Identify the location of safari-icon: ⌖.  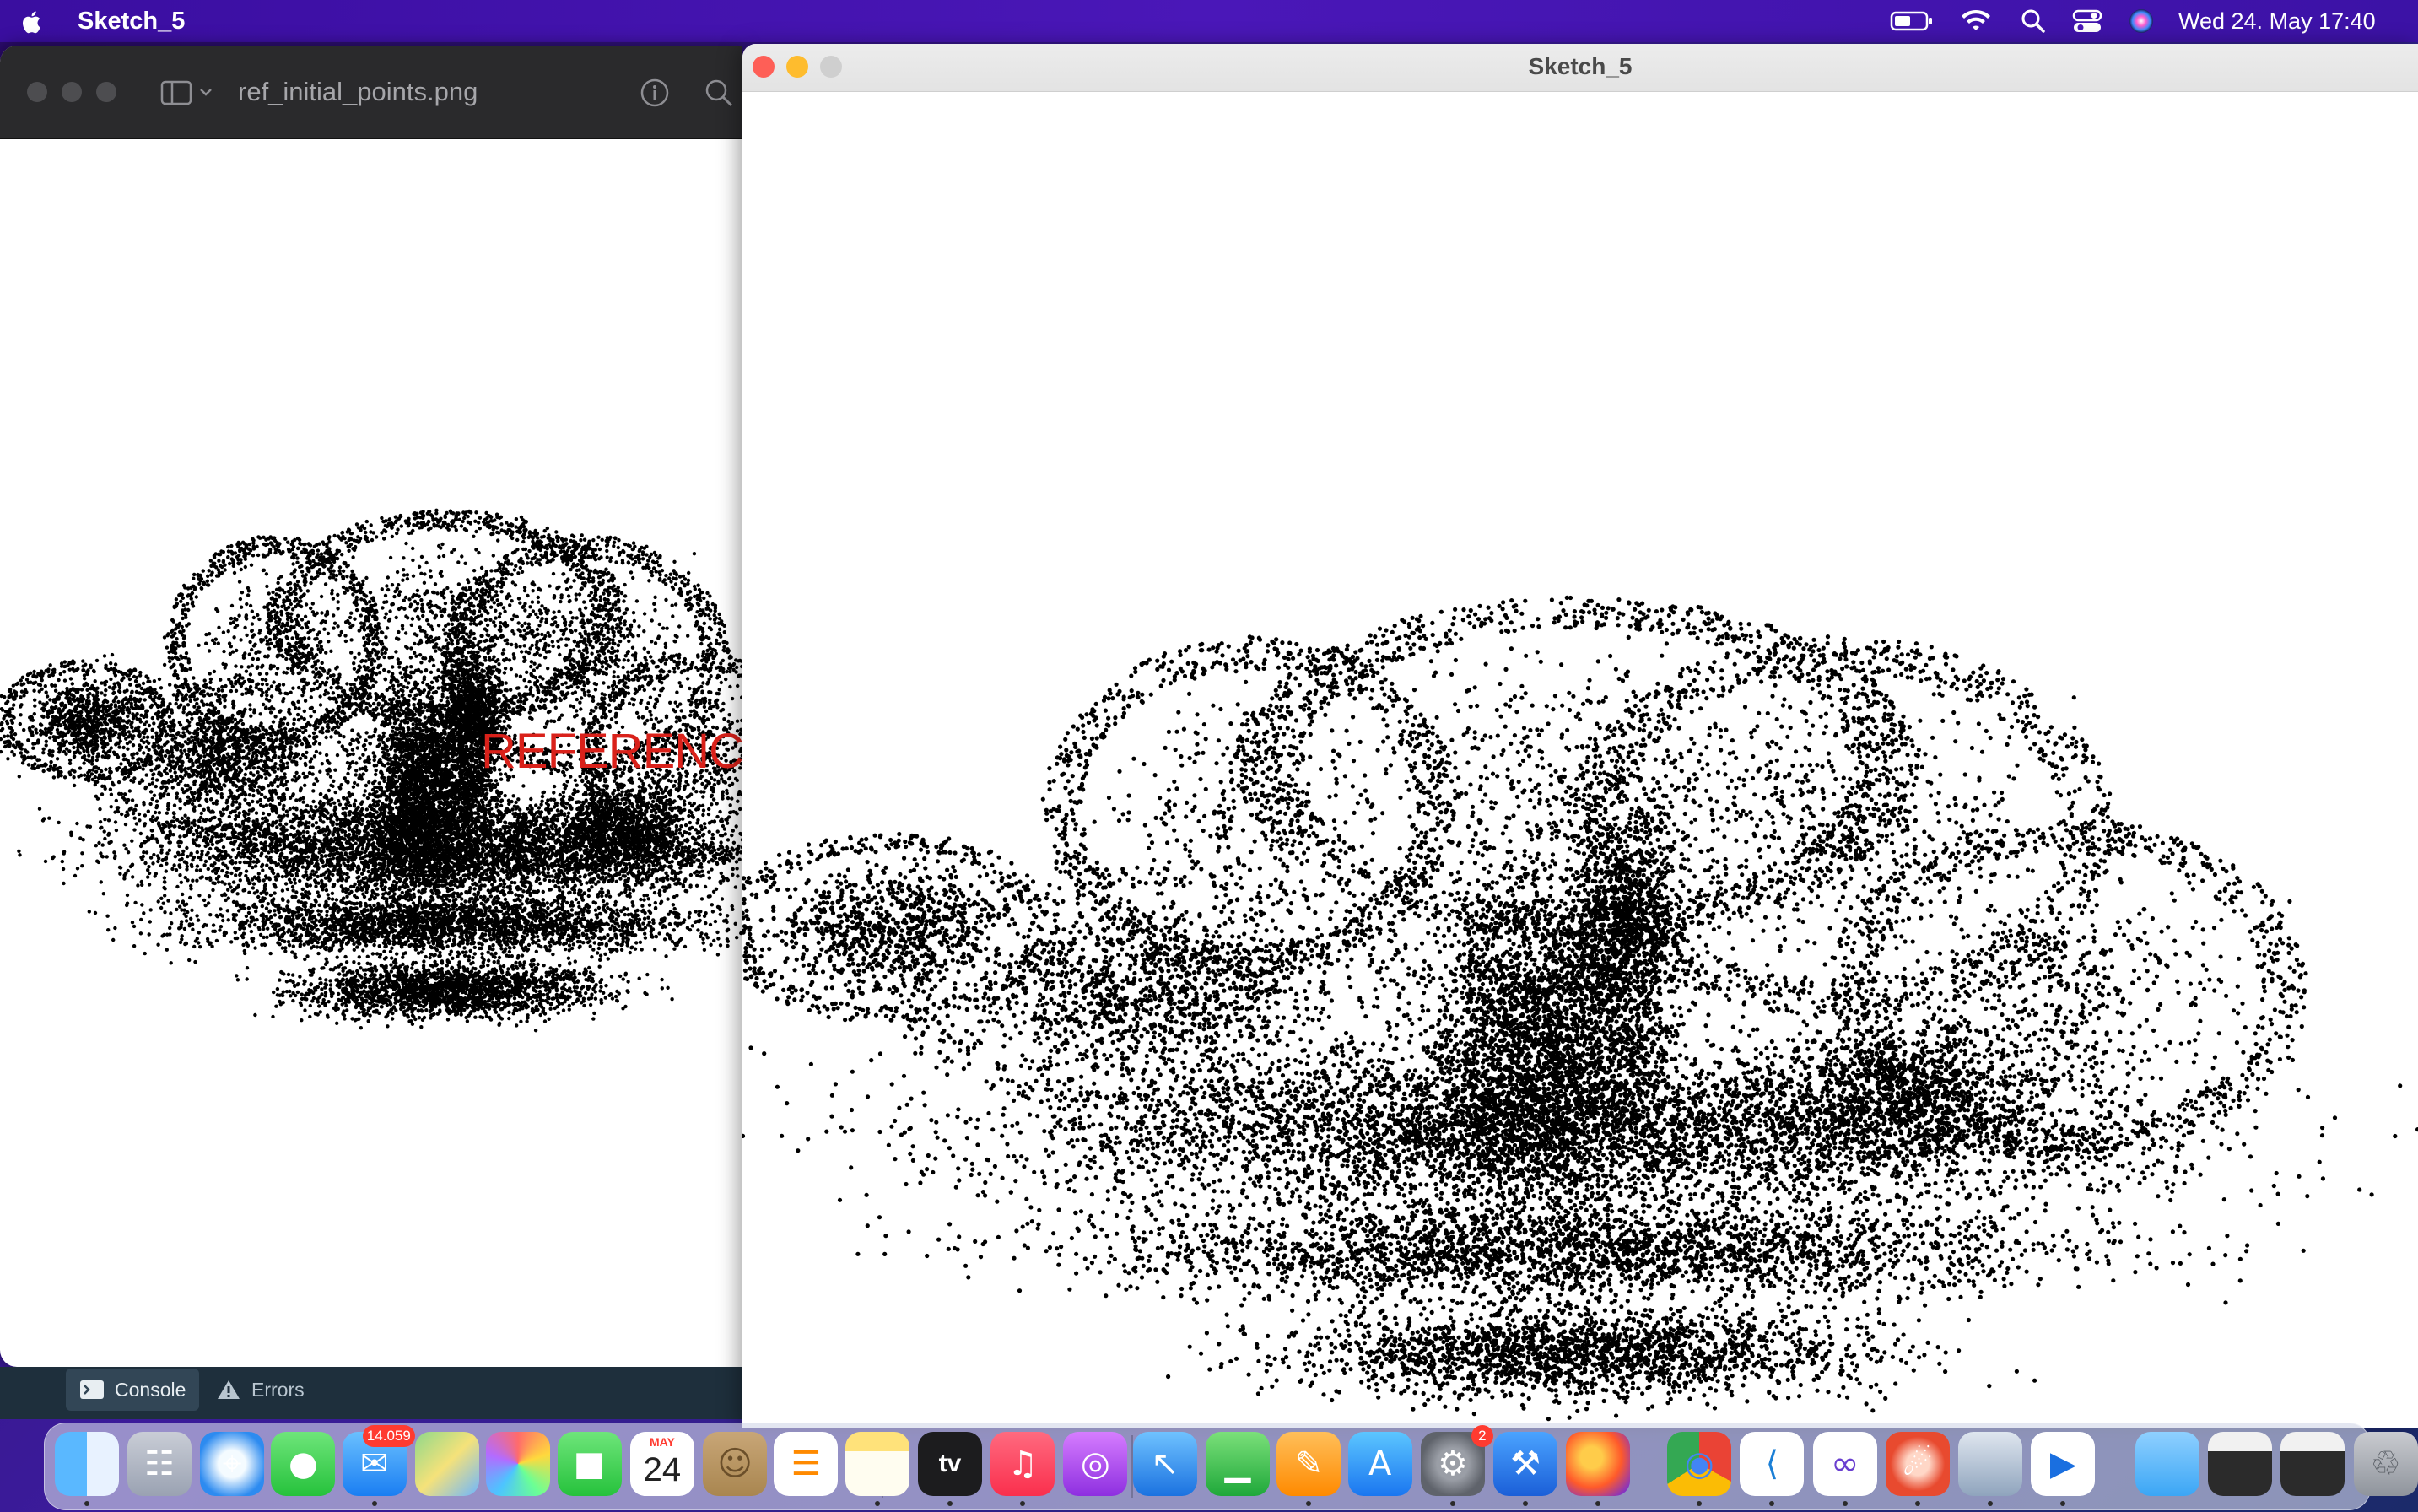
(232, 1464).